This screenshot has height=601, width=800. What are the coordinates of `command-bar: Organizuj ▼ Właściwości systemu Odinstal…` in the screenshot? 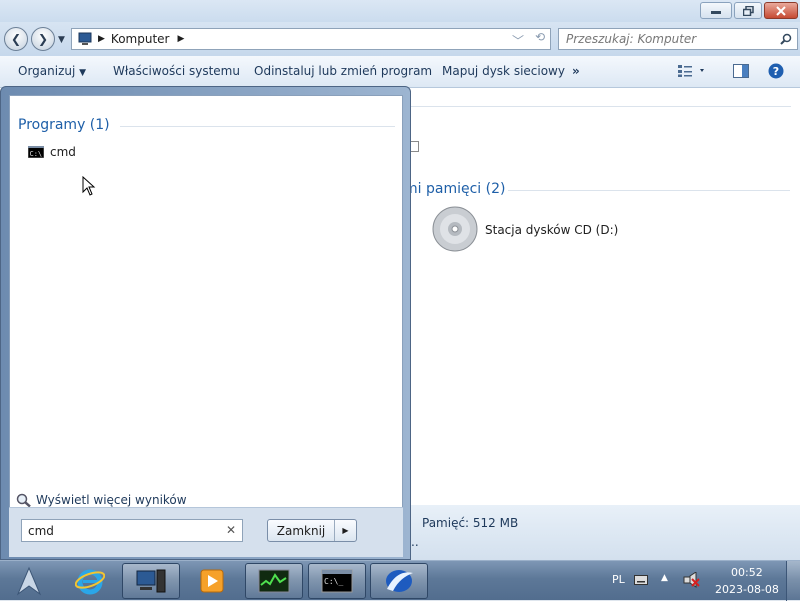 It's located at (400, 72).